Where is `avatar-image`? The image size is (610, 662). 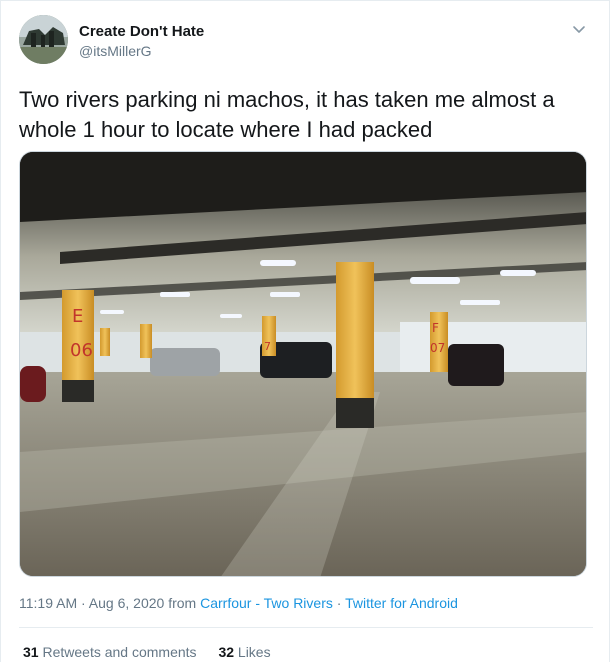 avatar-image is located at coordinates (43, 39).